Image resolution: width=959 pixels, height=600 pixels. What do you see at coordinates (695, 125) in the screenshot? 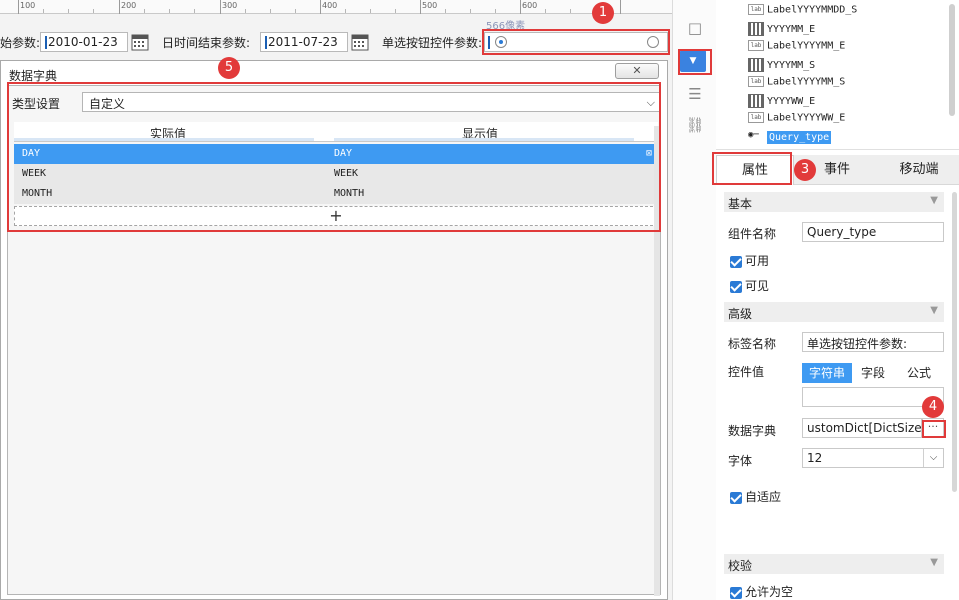
I see `link-icon: ⛓` at bounding box center [695, 125].